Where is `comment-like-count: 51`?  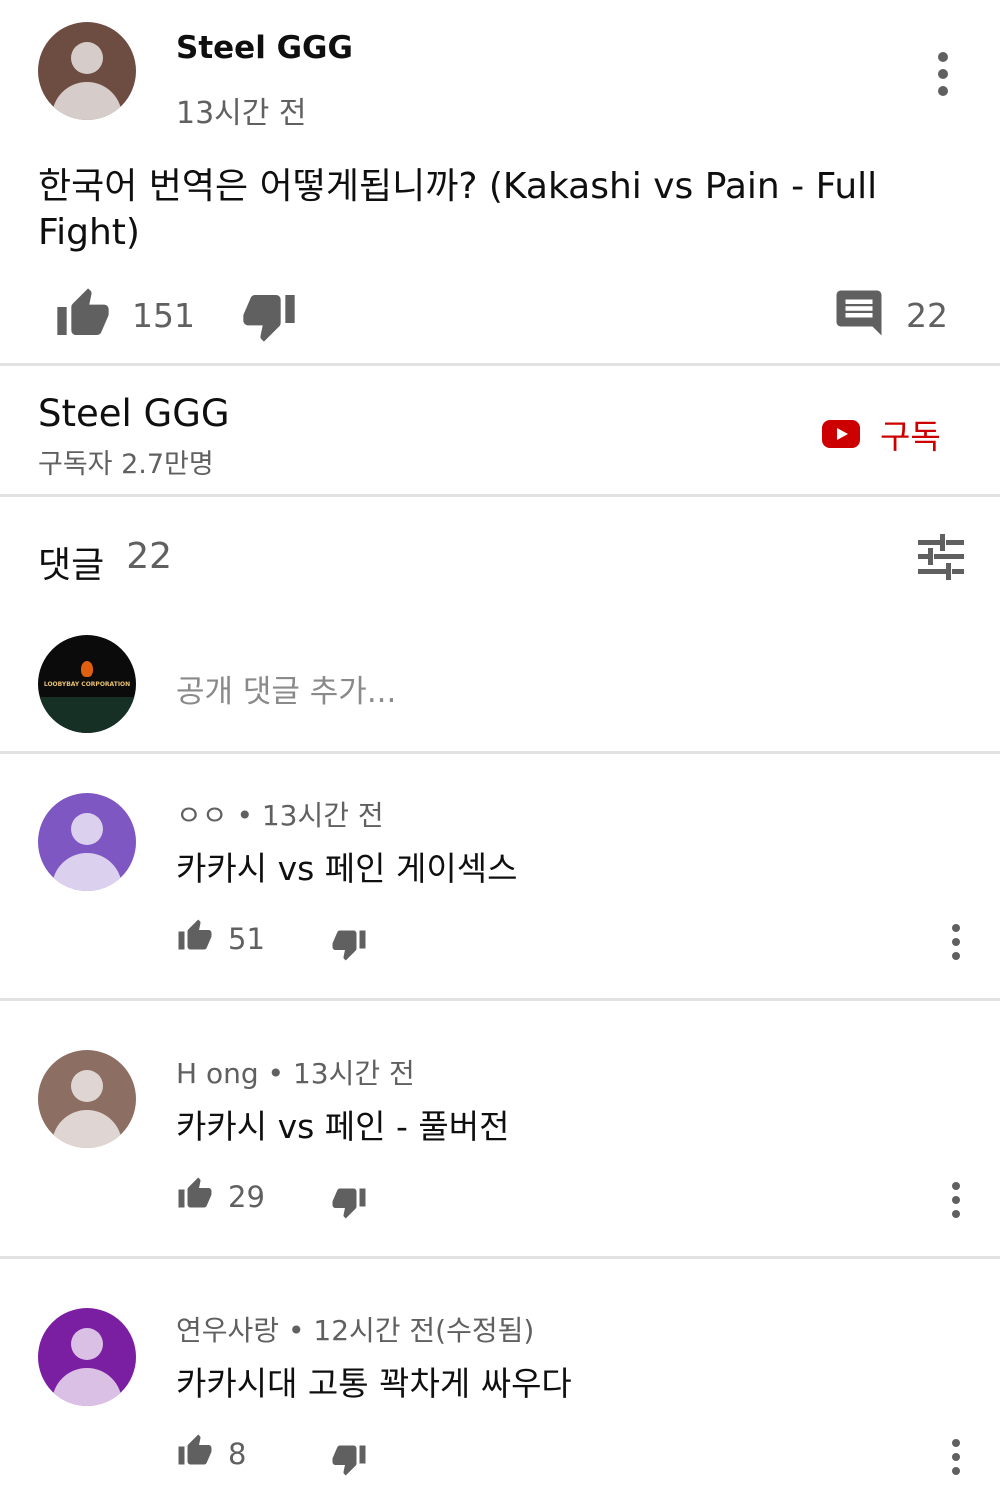 comment-like-count: 51 is located at coordinates (246, 939).